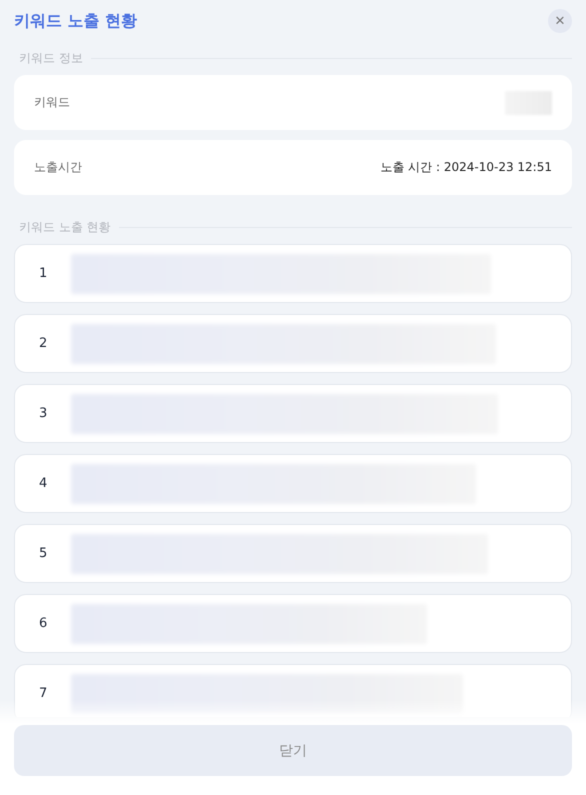 This screenshot has height=795, width=586. What do you see at coordinates (560, 21) in the screenshot?
I see `close-button: ×` at bounding box center [560, 21].